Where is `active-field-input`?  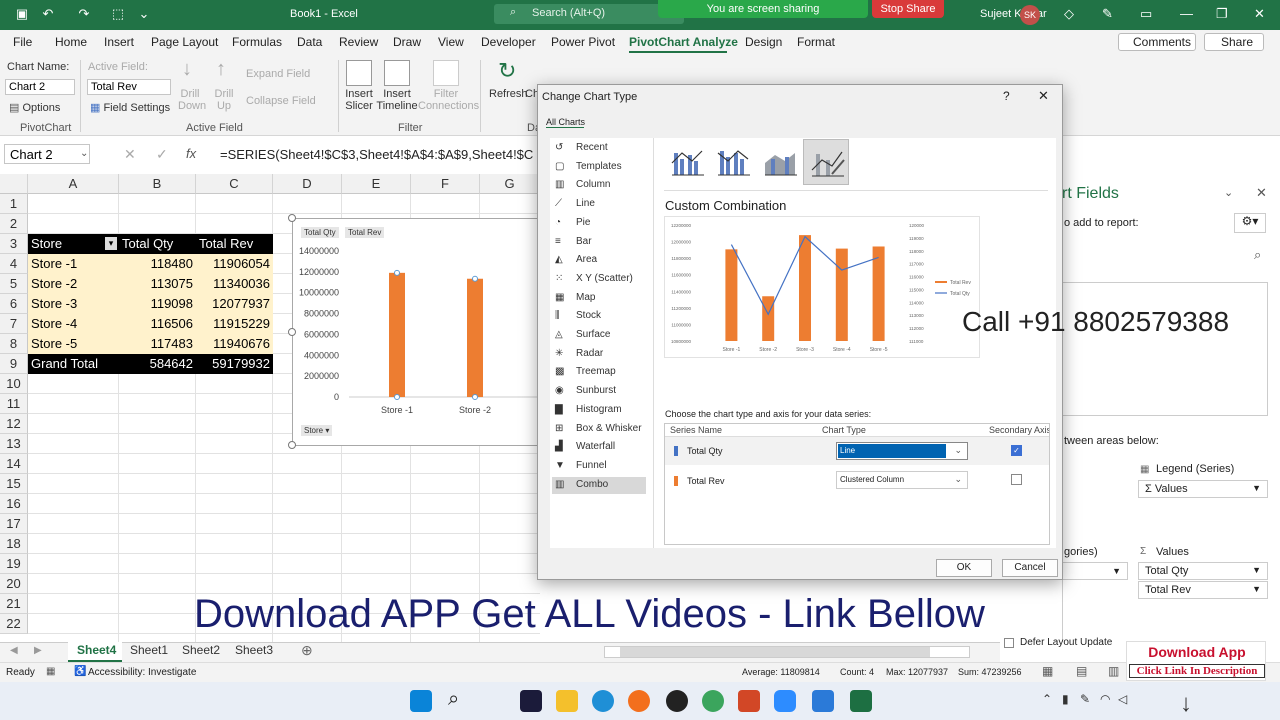
active-field-input is located at coordinates (129, 87).